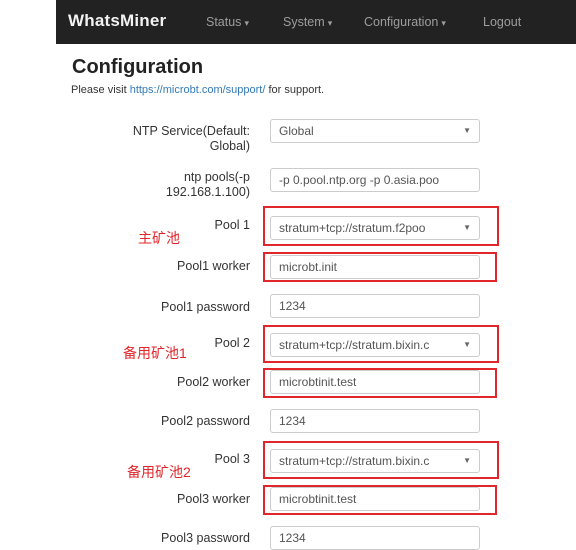  Describe the element at coordinates (205, 307) in the screenshot. I see `pool1-password-label: Pool1 password` at that location.